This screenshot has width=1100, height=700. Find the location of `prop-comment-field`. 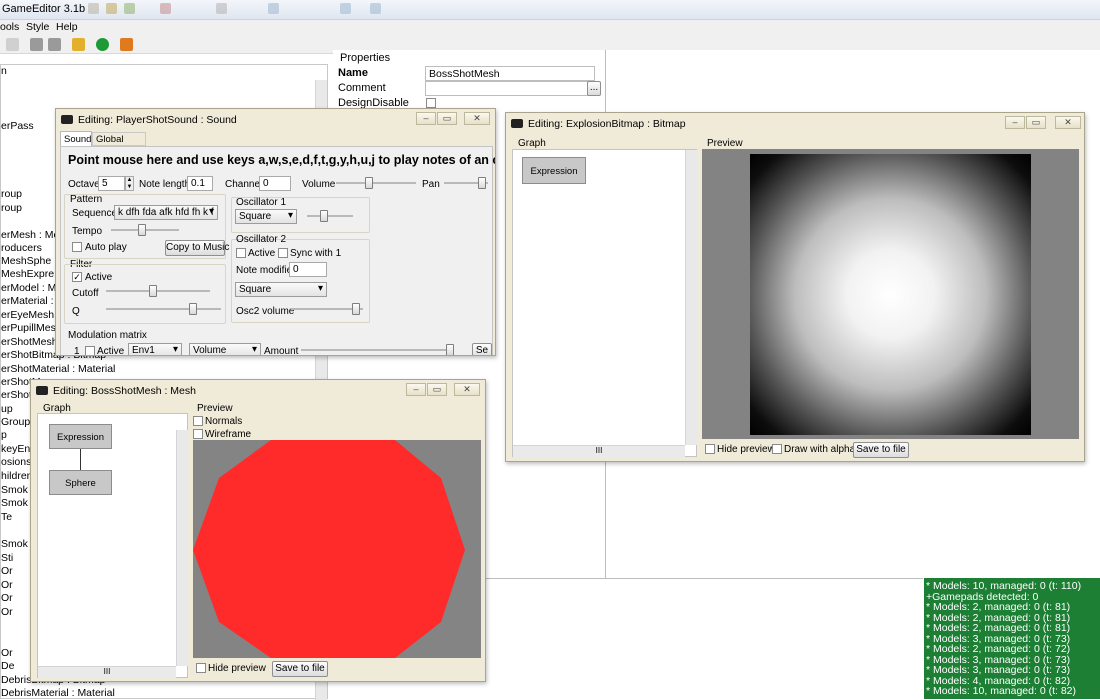

prop-comment-field is located at coordinates (506, 88).